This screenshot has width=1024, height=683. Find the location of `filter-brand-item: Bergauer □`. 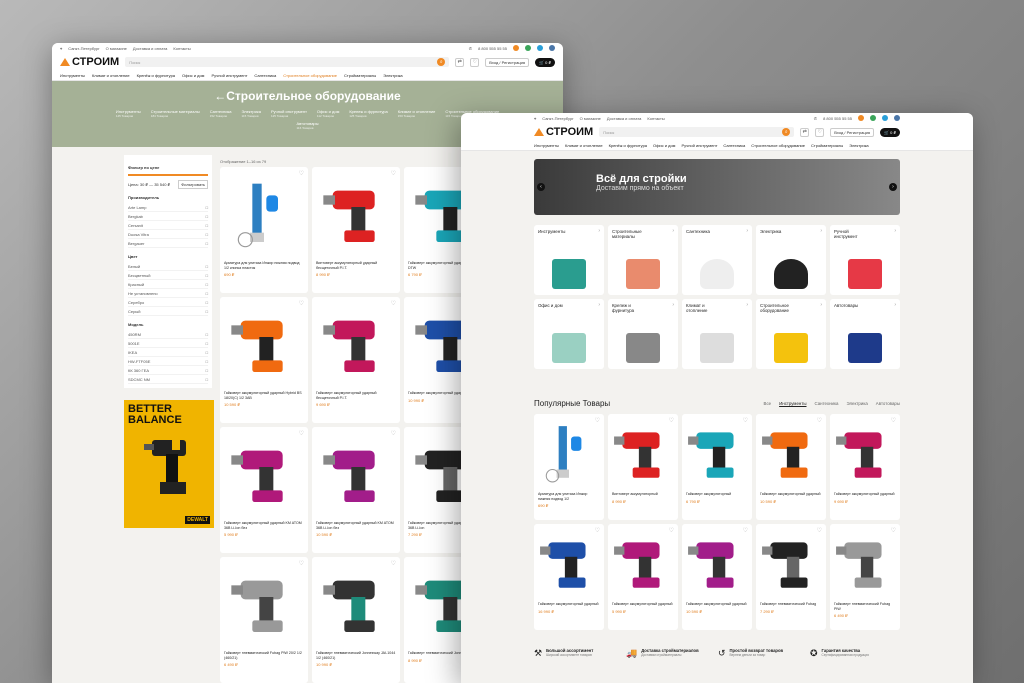

filter-brand-item: Bergauer □ is located at coordinates (168, 243).